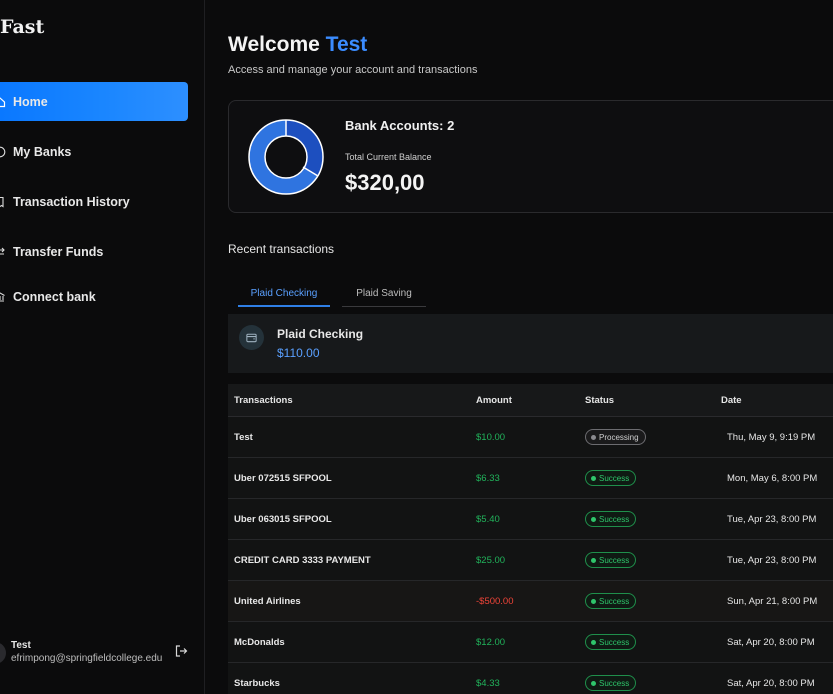 The width and height of the screenshot is (833, 694). Describe the element at coordinates (3, 102) in the screenshot. I see `home-icon` at that location.